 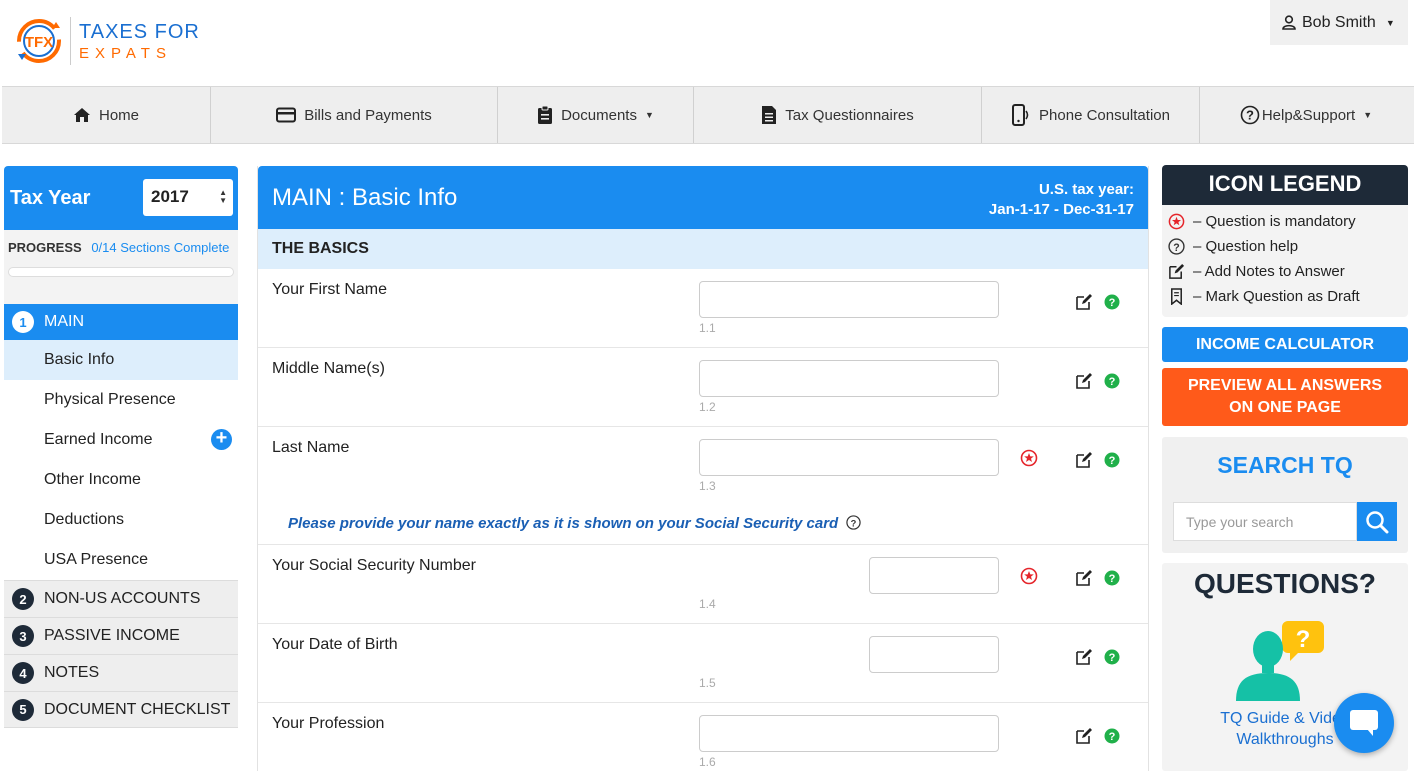 I want to click on progress-label: PROGRESS, so click(x=45, y=247).